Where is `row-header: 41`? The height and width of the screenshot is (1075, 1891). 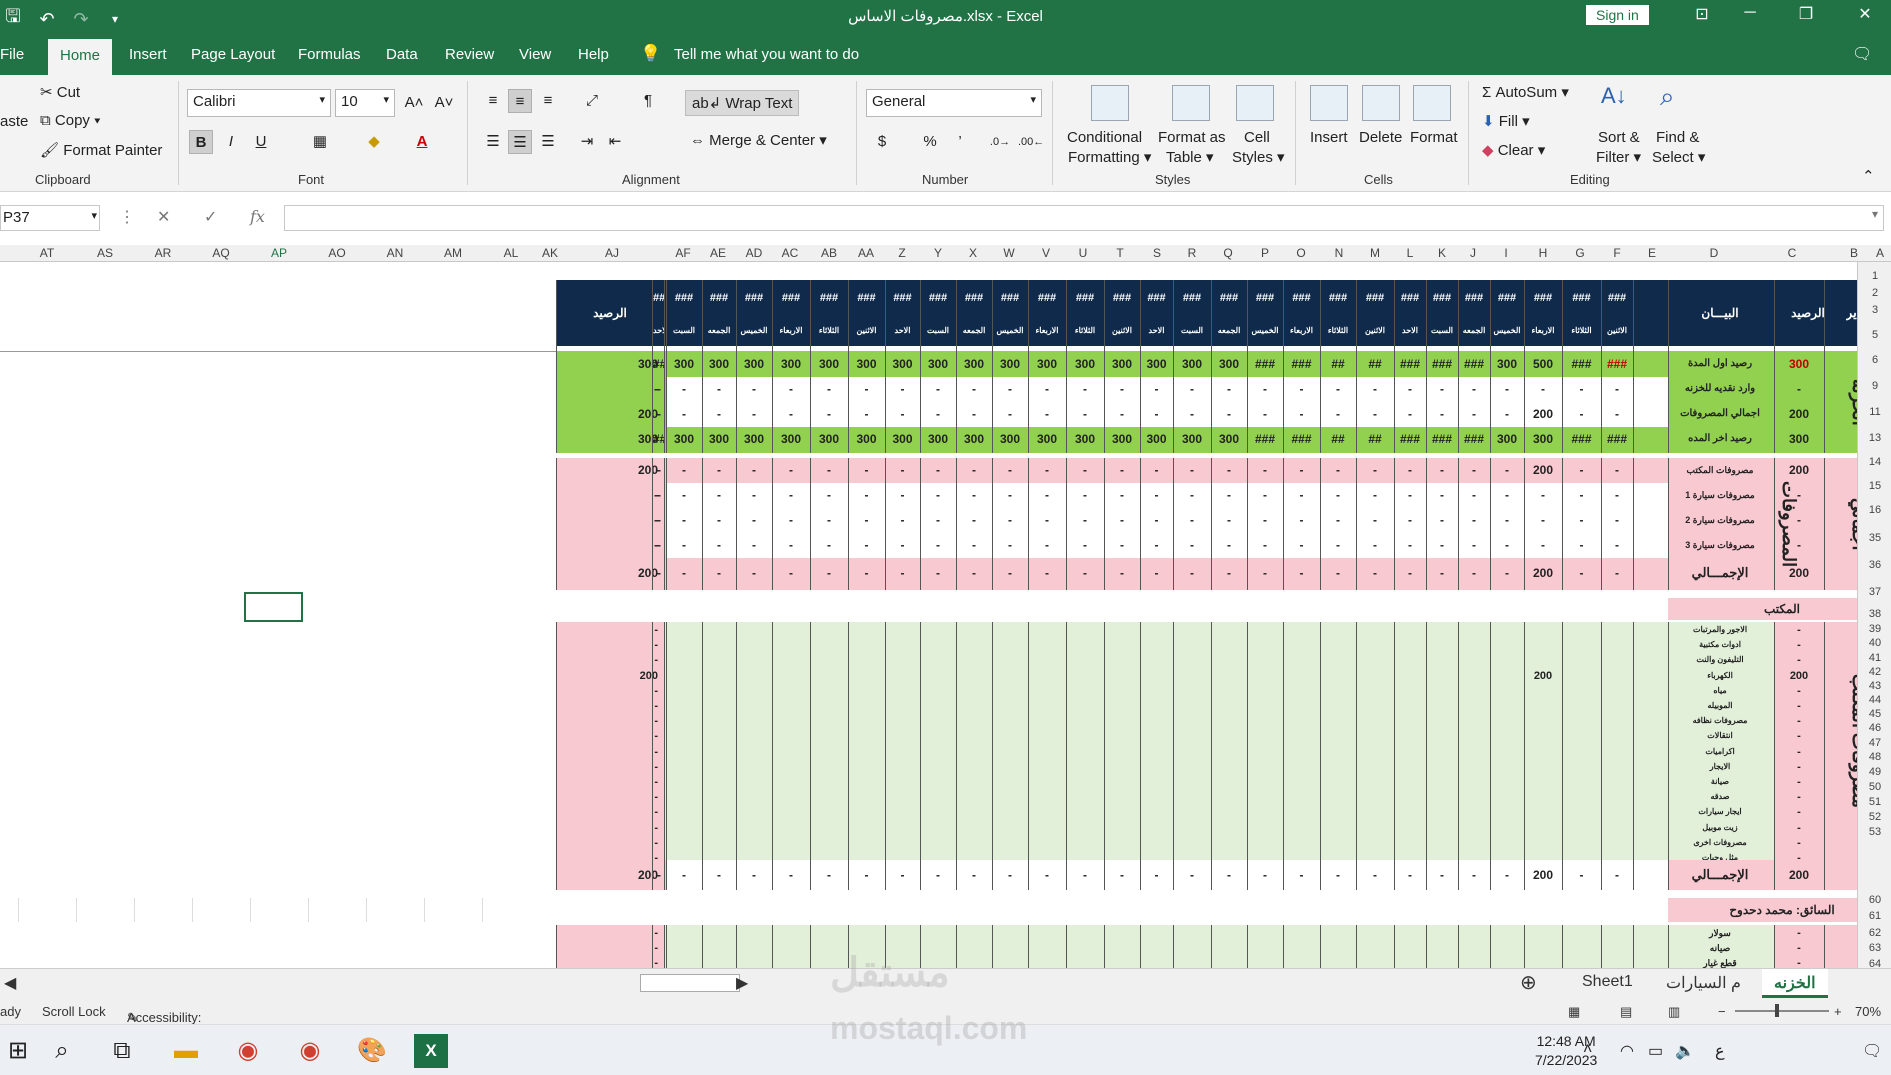 row-header: 41 is located at coordinates (1874, 658).